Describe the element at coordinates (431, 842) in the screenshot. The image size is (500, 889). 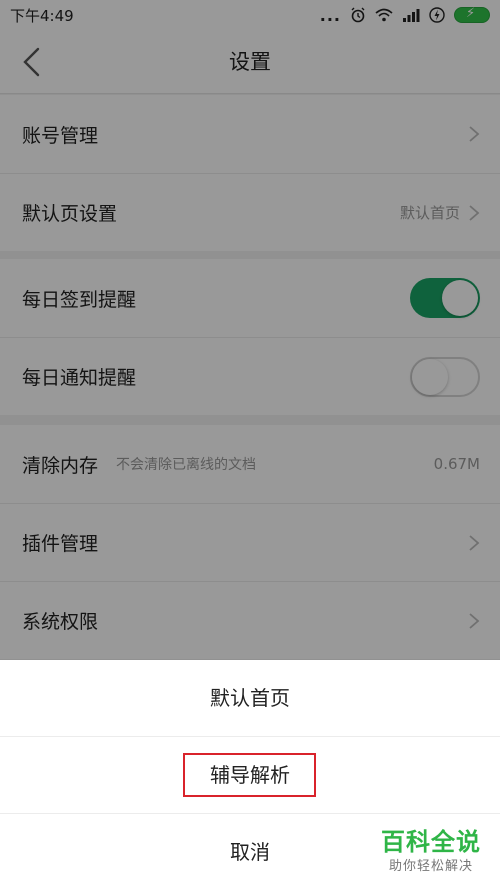
I see `watermark-title: 百科全说` at that location.